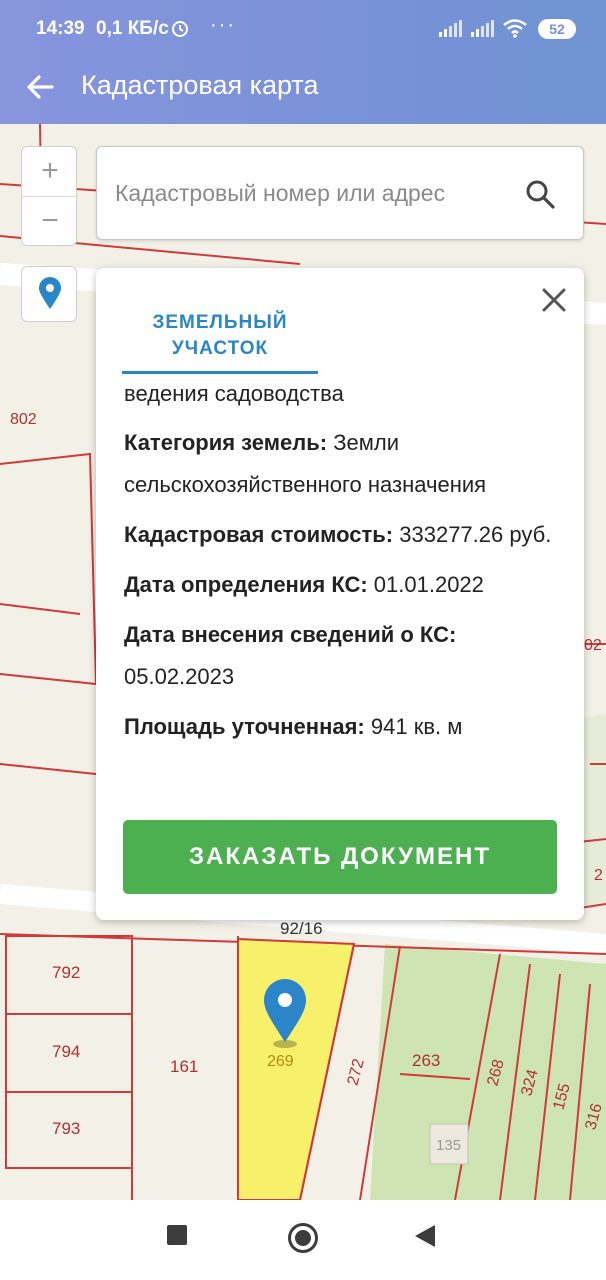 This screenshot has height=1280, width=606. I want to click on parcel-label-802: 802, so click(23, 419).